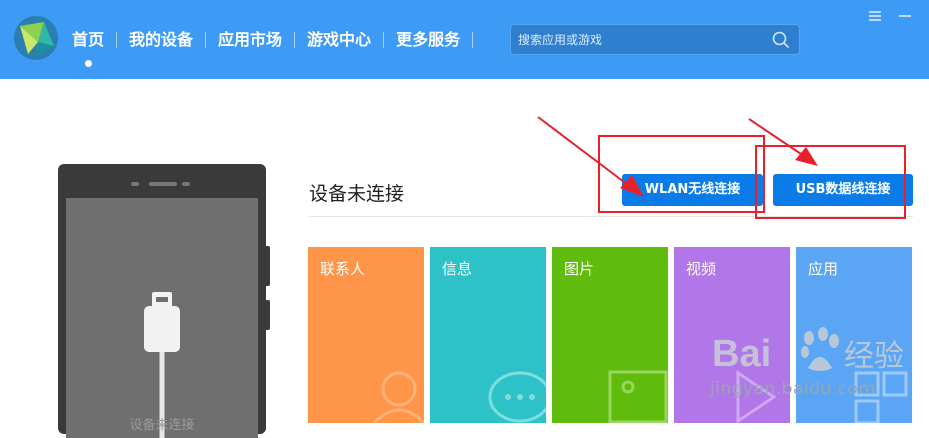  Describe the element at coordinates (610, 335) in the screenshot. I see `tile-pictures: 图片` at that location.